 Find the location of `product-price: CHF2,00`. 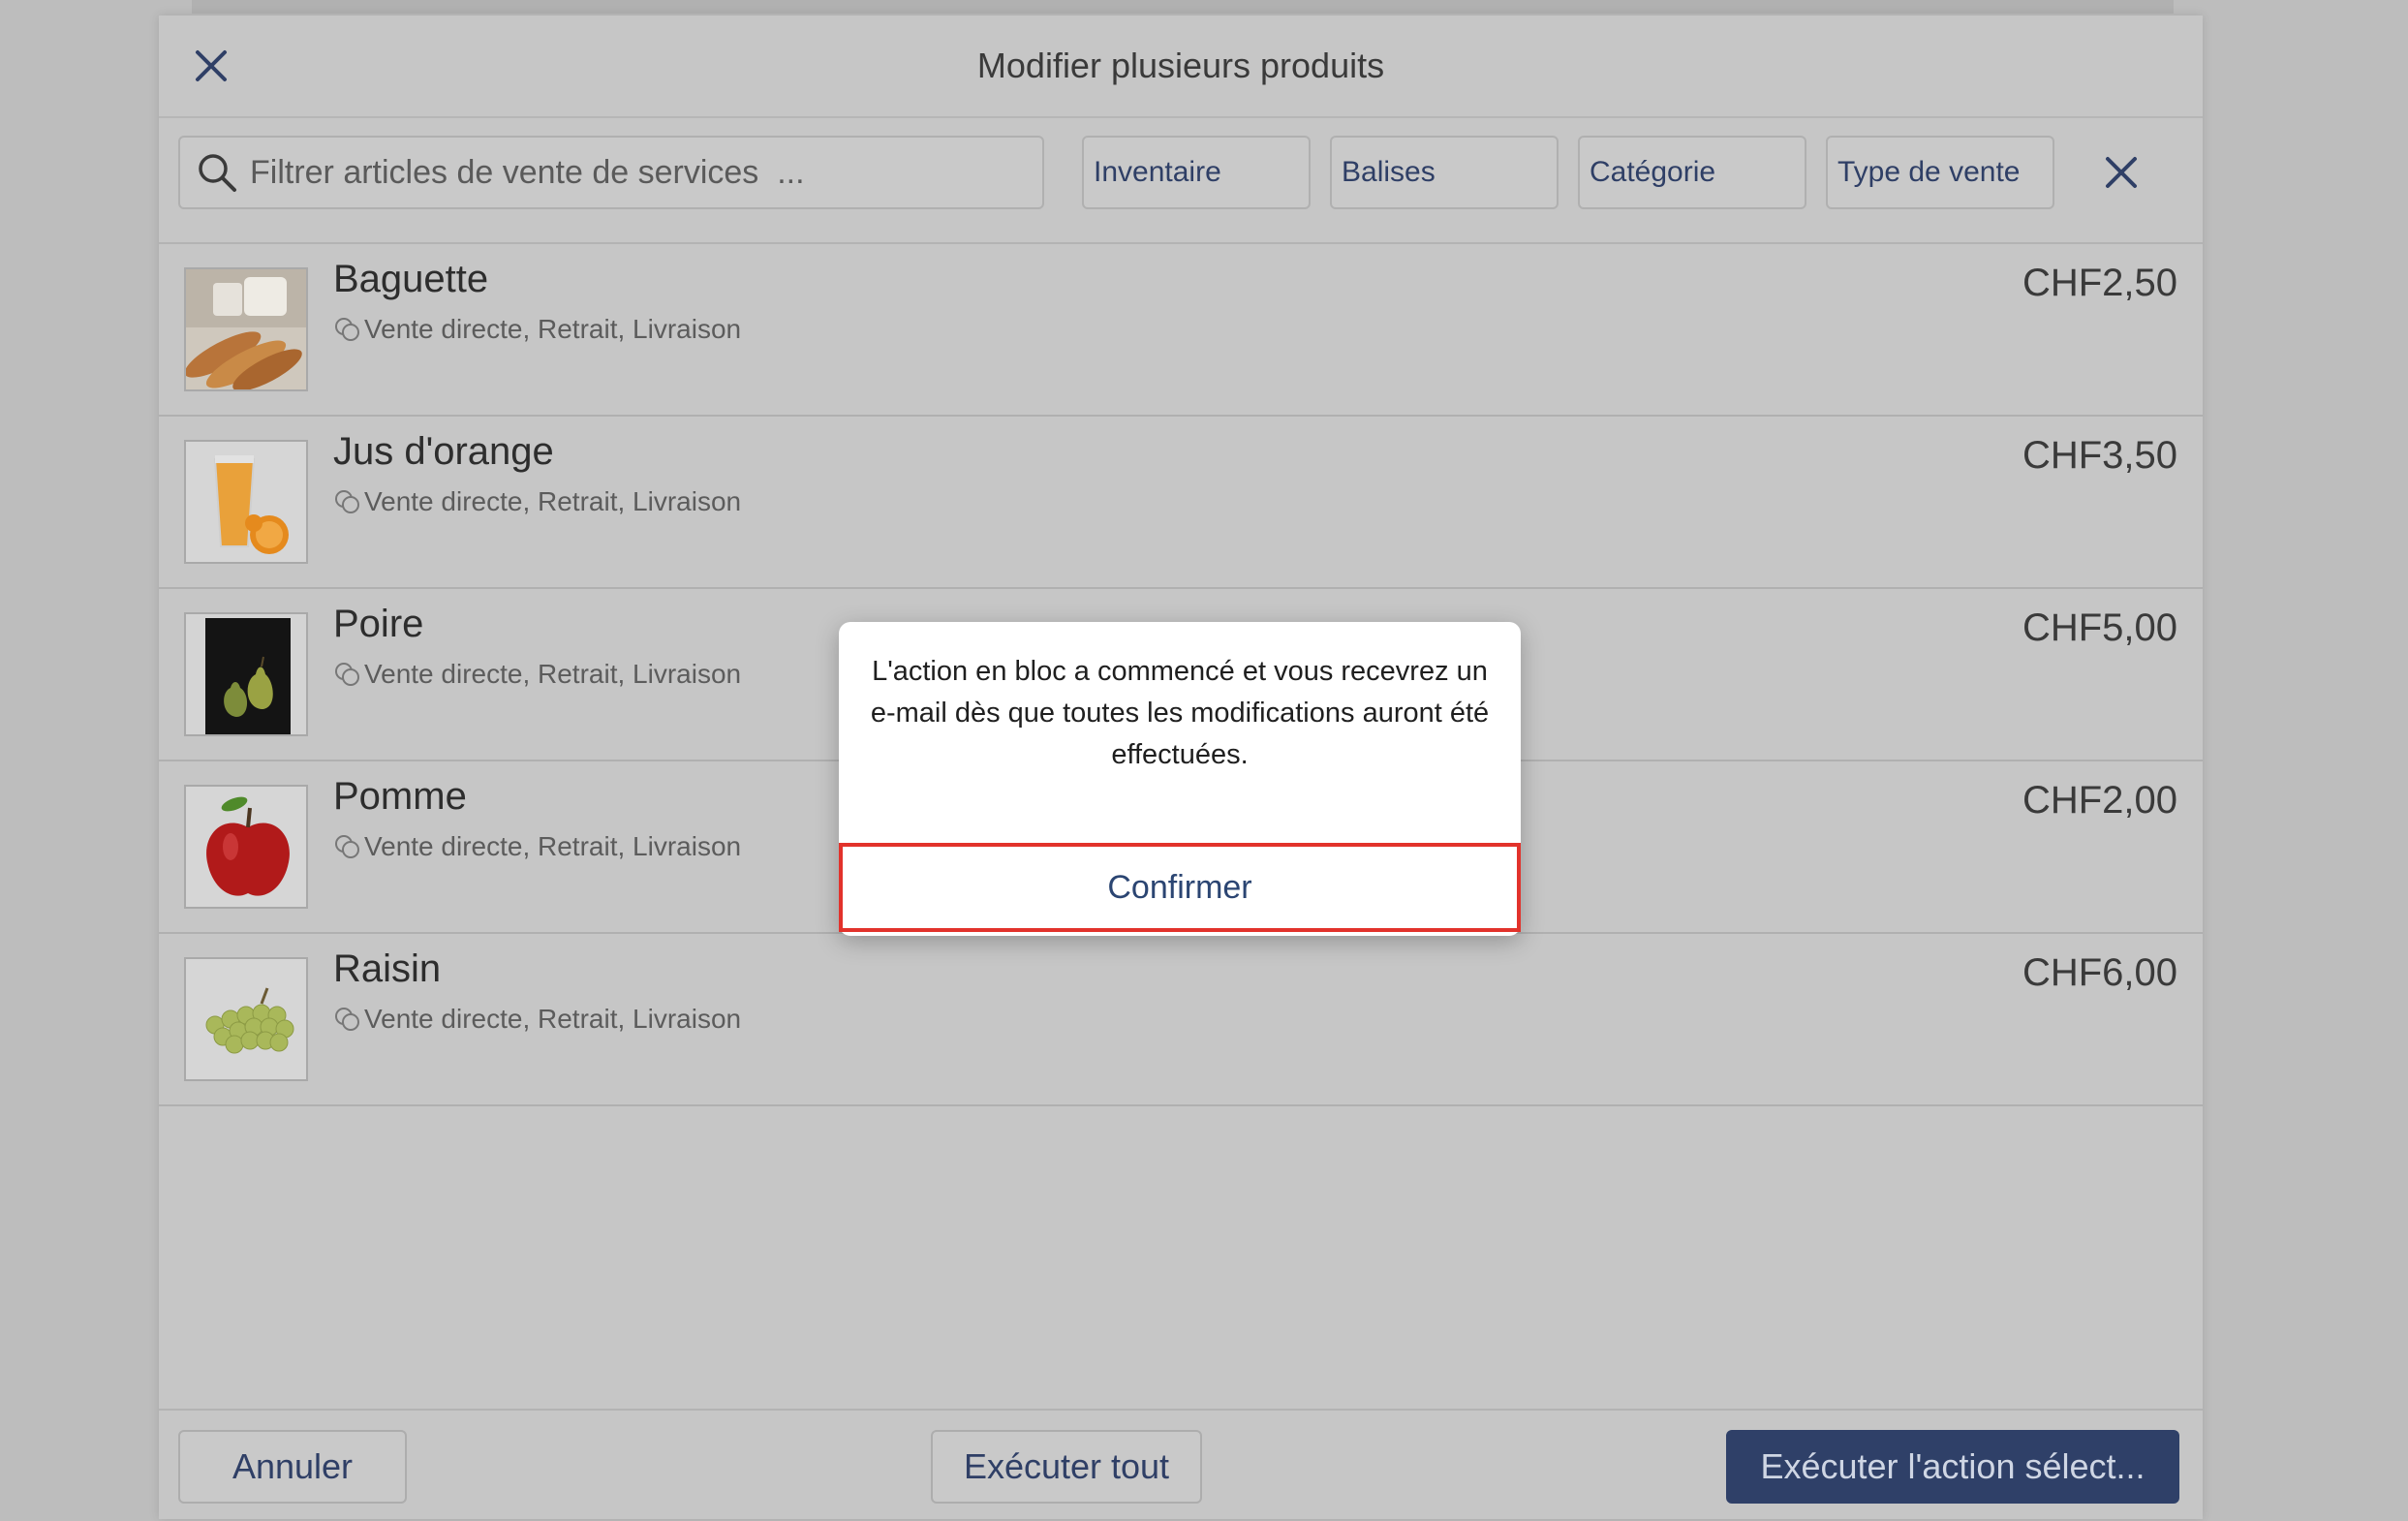

product-price: CHF2,00 is located at coordinates (2099, 801).